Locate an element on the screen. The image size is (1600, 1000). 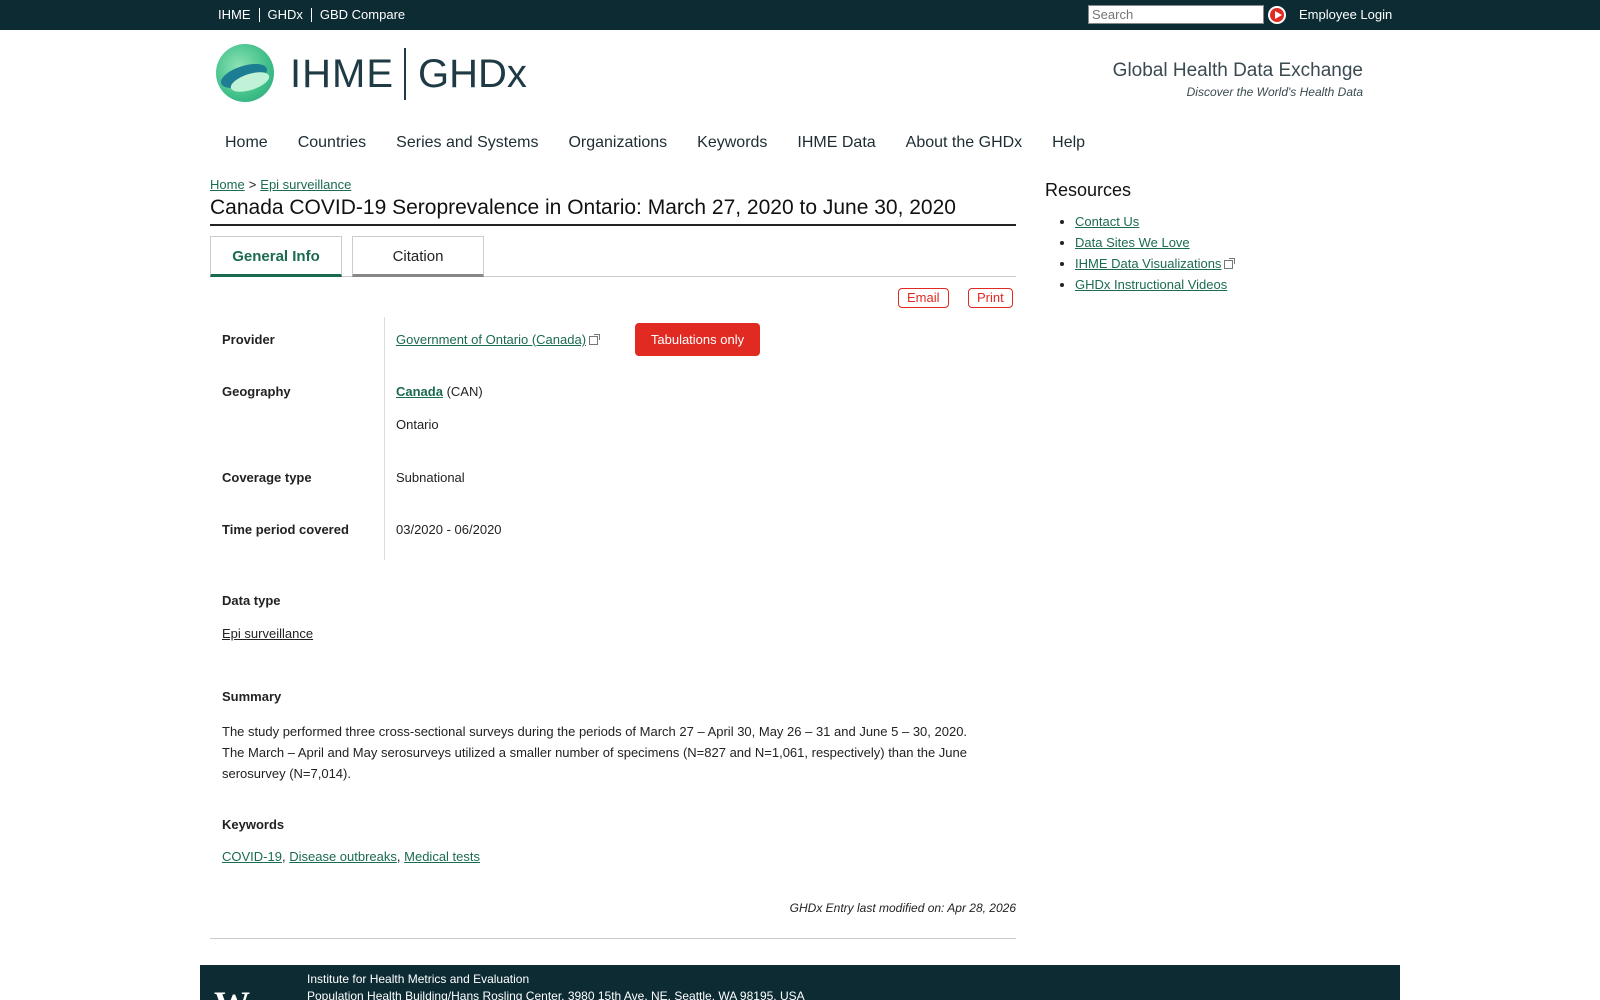
utility-link-gbd-compare: GBD Compare is located at coordinates (362, 14).